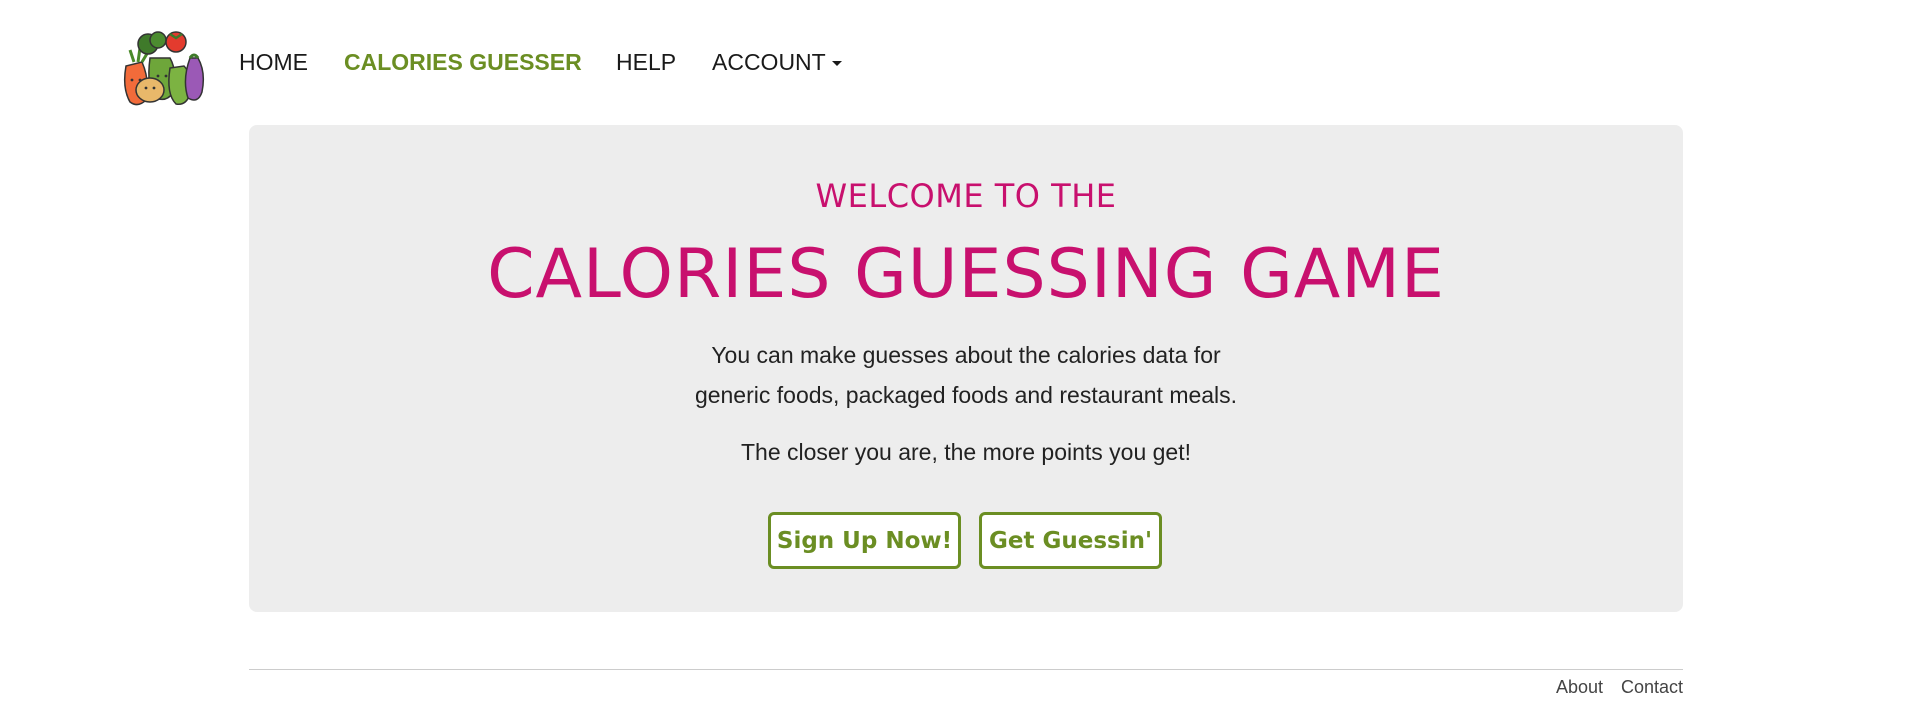 The height and width of the screenshot is (709, 1920). What do you see at coordinates (1070, 540) in the screenshot?
I see `get-guessin-button: Get Guessin'` at bounding box center [1070, 540].